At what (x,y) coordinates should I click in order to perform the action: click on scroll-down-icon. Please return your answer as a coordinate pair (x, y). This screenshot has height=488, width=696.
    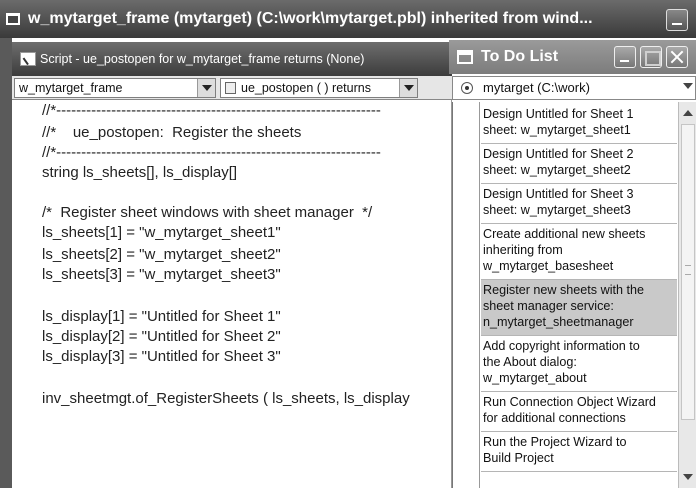
    Looking at the image, I should click on (688, 477).